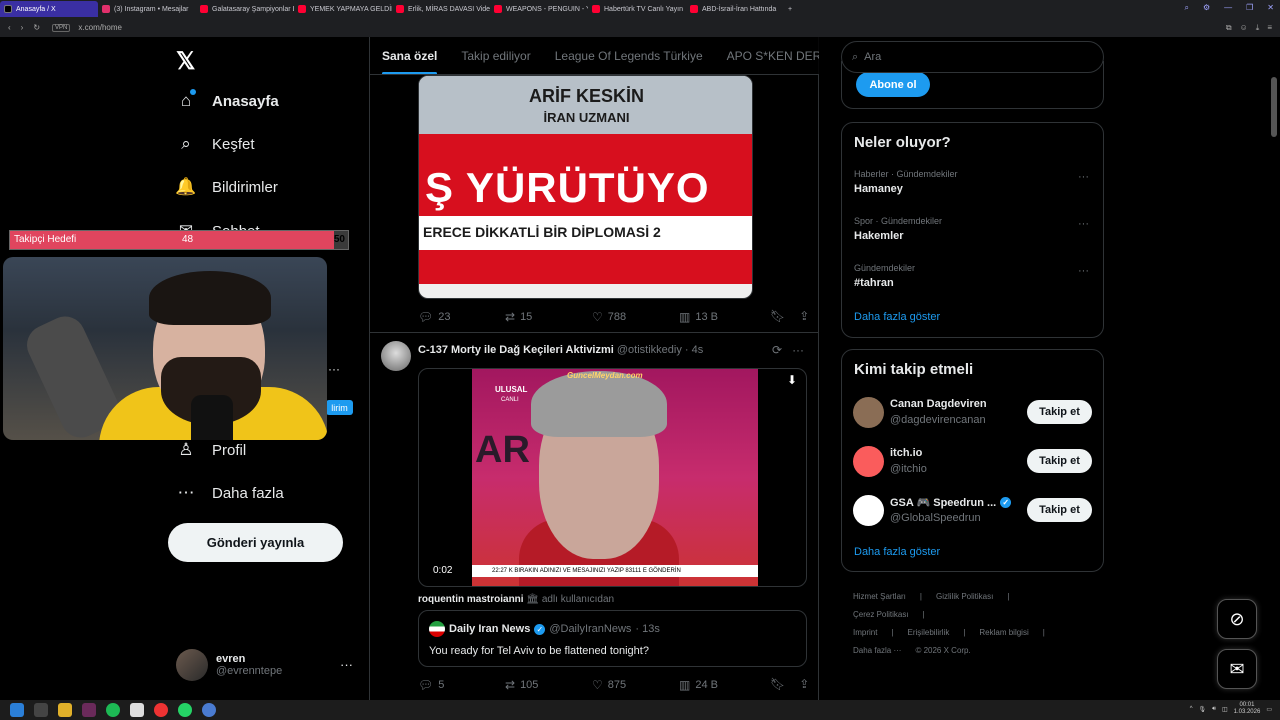 The width and height of the screenshot is (1280, 720). Describe the element at coordinates (777, 350) in the screenshot. I see `grok-icon: ⟳` at that location.